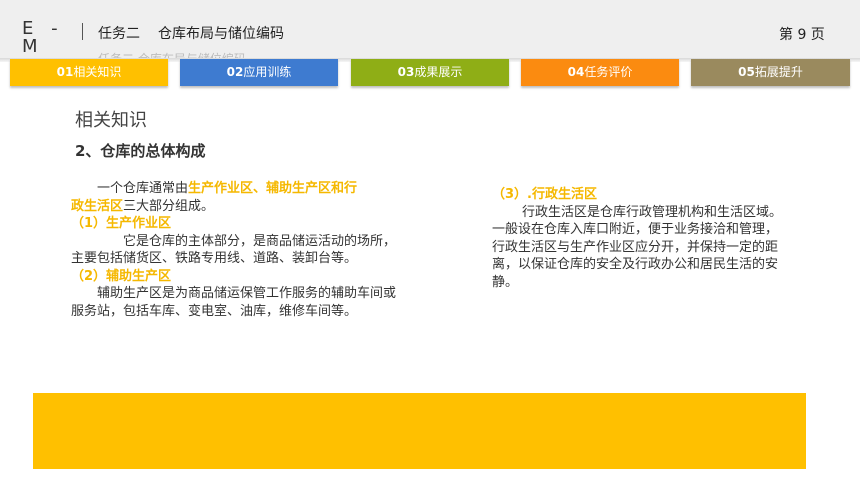 This screenshot has width=860, height=483. Describe the element at coordinates (97, 72) in the screenshot. I see `tab-label: 相关知识` at that location.